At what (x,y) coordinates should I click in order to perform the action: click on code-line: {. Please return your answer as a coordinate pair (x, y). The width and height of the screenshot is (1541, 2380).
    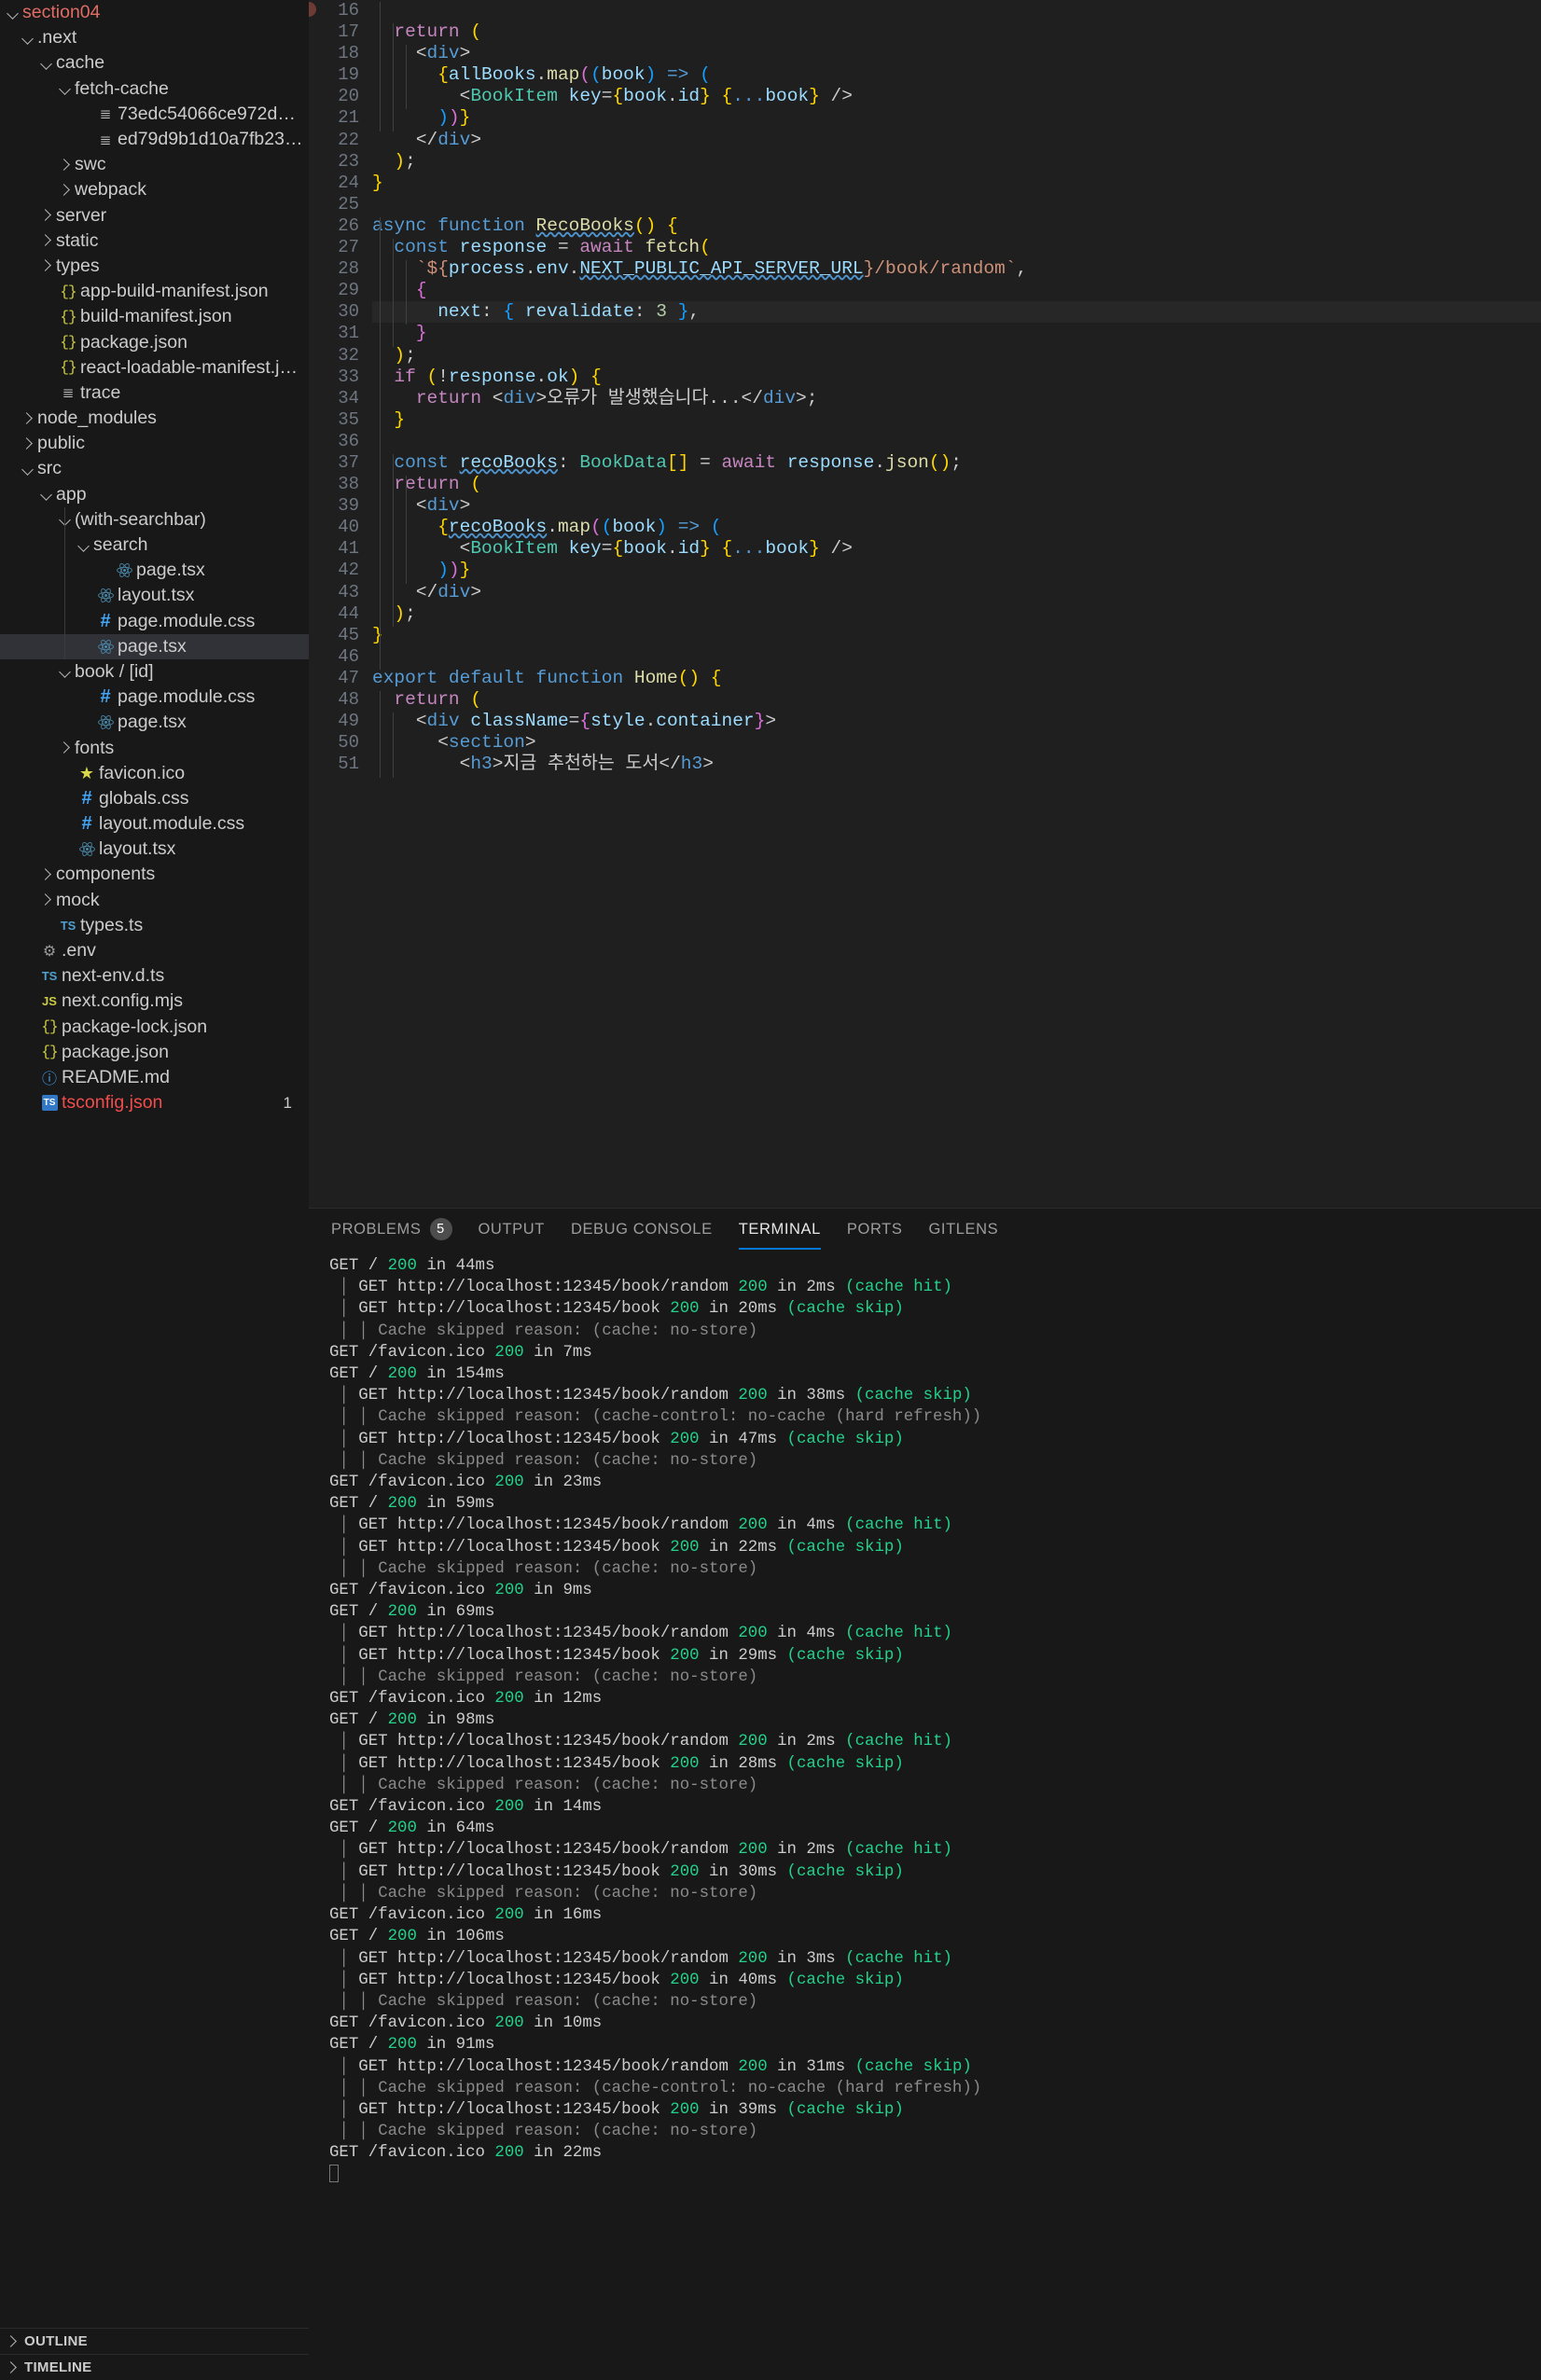
    Looking at the image, I should click on (956, 290).